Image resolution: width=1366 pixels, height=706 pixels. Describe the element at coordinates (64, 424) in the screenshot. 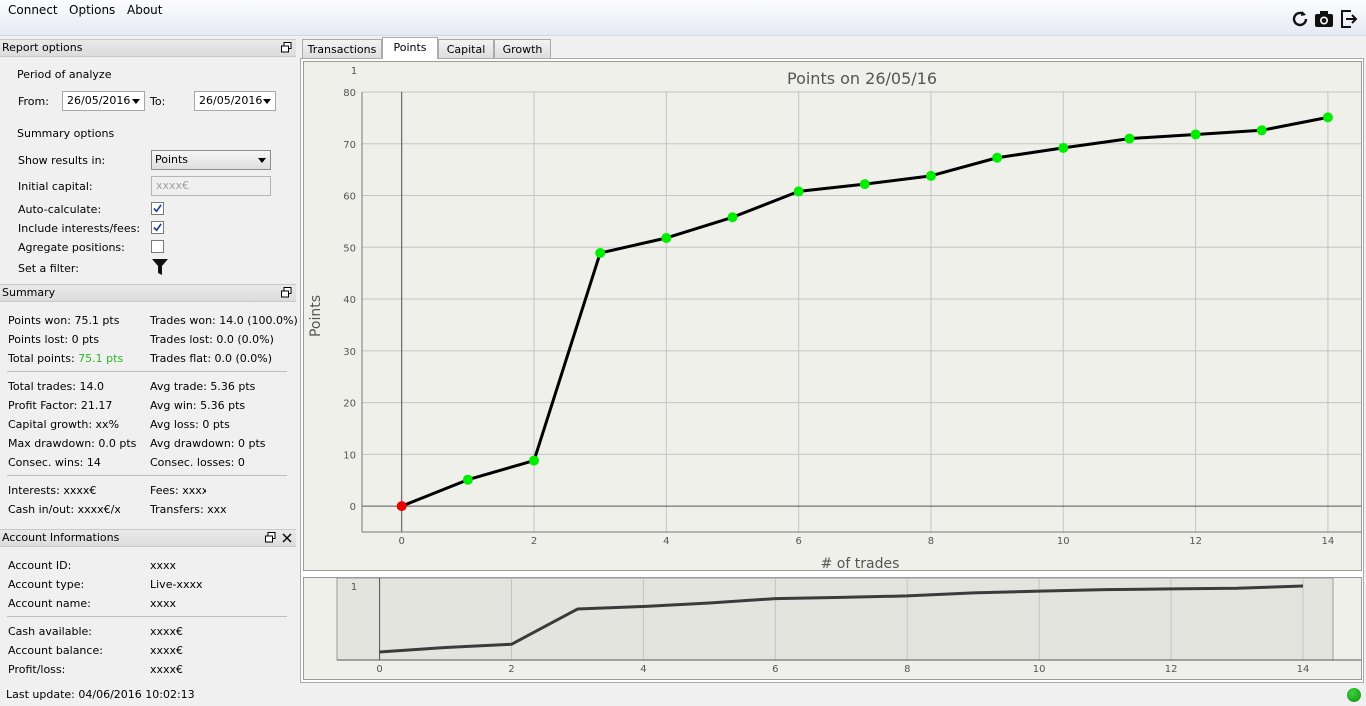

I see `capital-growth: Capital growth: xx%` at that location.